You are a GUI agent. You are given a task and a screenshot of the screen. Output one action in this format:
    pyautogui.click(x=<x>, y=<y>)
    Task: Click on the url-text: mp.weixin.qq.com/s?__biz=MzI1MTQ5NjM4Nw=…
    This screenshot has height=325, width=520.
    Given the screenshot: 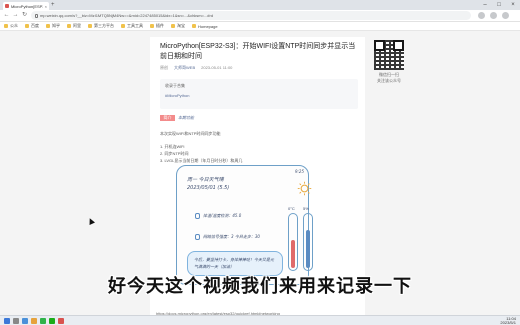 What is the action you would take?
    pyautogui.click(x=127, y=15)
    